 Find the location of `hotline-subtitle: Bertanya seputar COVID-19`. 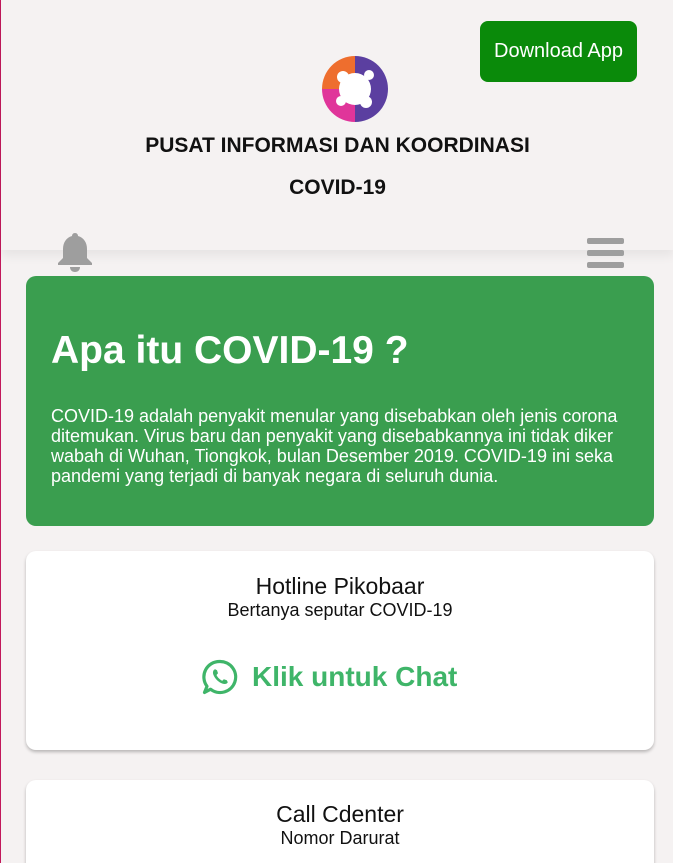

hotline-subtitle: Bertanya seputar COVID-19 is located at coordinates (340, 610).